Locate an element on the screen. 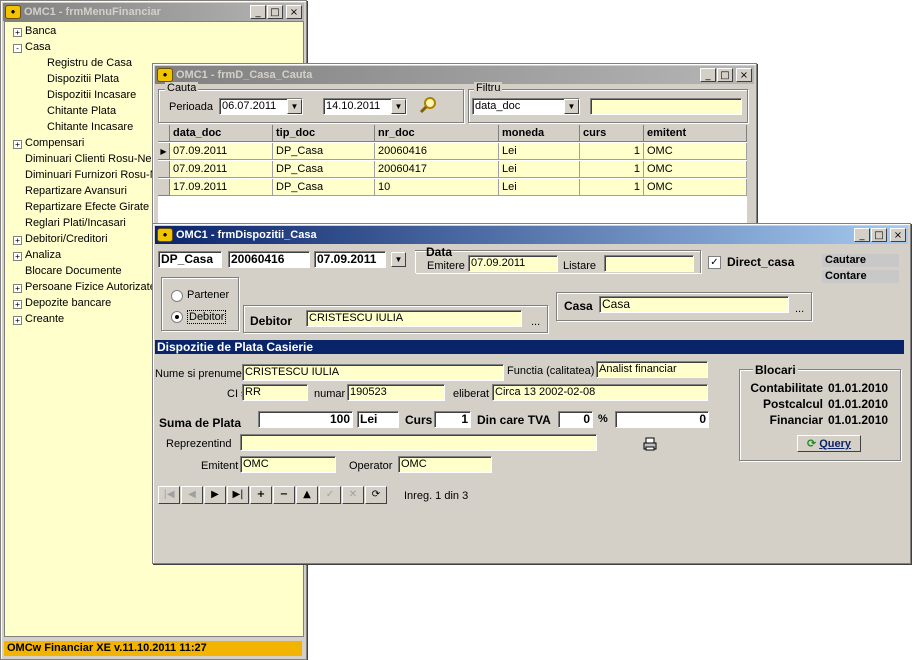 This screenshot has width=912, height=660. curs-field: 1 is located at coordinates (452, 419).